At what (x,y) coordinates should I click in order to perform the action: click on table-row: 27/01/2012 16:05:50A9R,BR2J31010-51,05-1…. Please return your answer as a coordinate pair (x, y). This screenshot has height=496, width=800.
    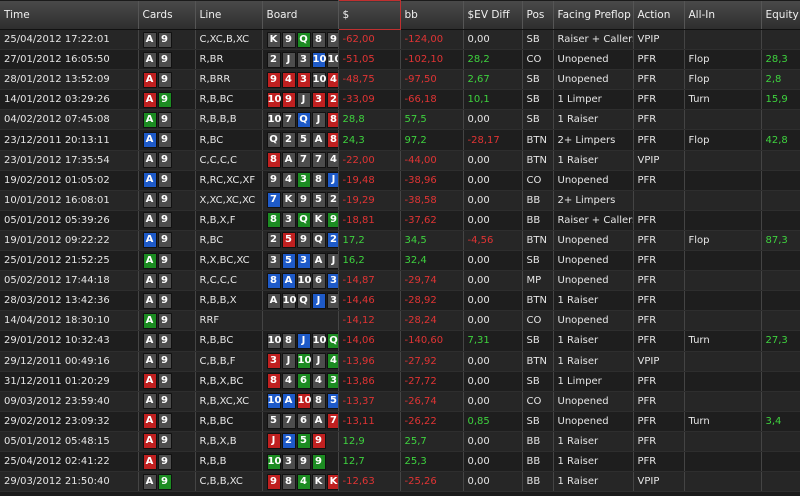
    Looking at the image, I should click on (400, 60).